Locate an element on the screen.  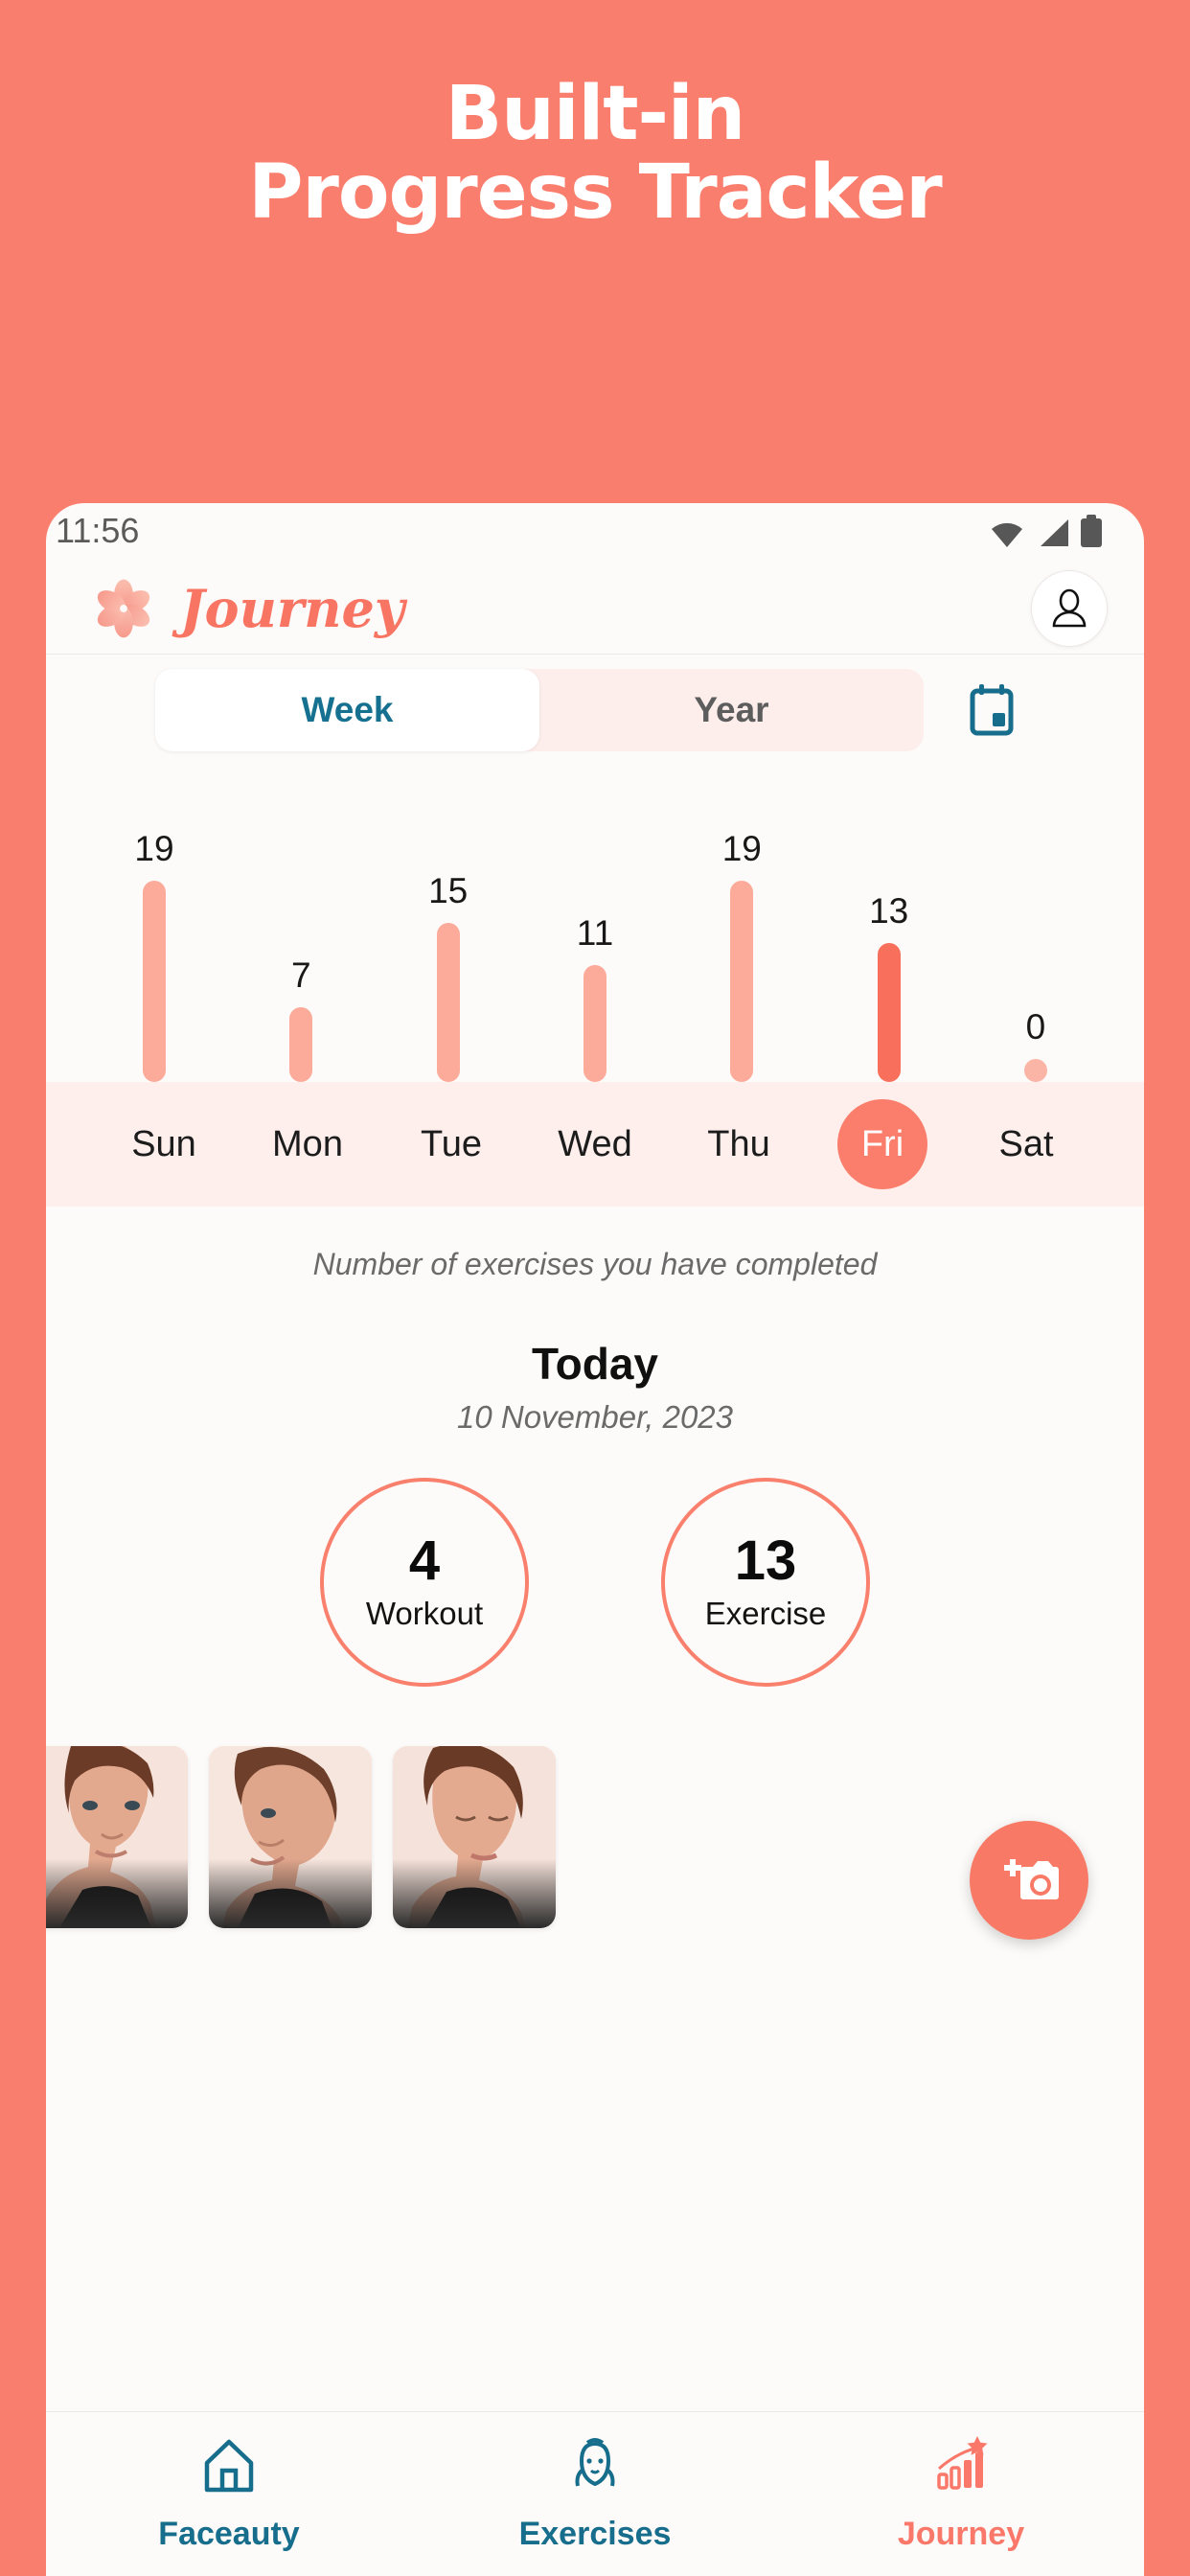
bar-value-label: 11 is located at coordinates (595, 933).